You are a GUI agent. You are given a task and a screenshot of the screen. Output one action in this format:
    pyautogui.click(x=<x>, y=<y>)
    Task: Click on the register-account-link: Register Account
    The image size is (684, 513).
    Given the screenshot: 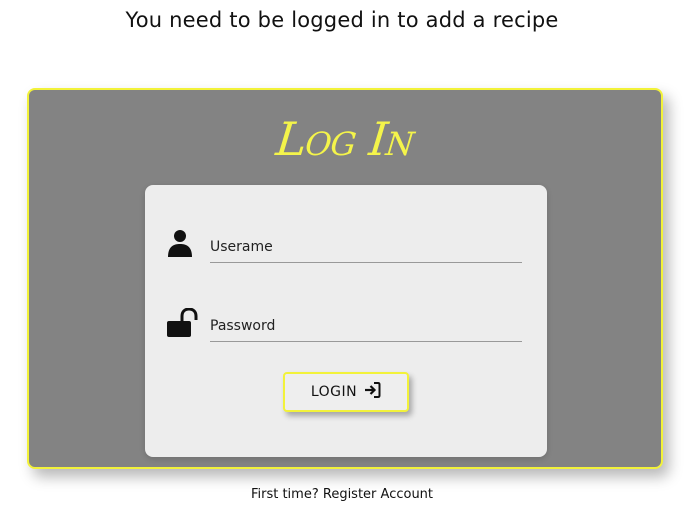 What is the action you would take?
    pyautogui.click(x=378, y=494)
    